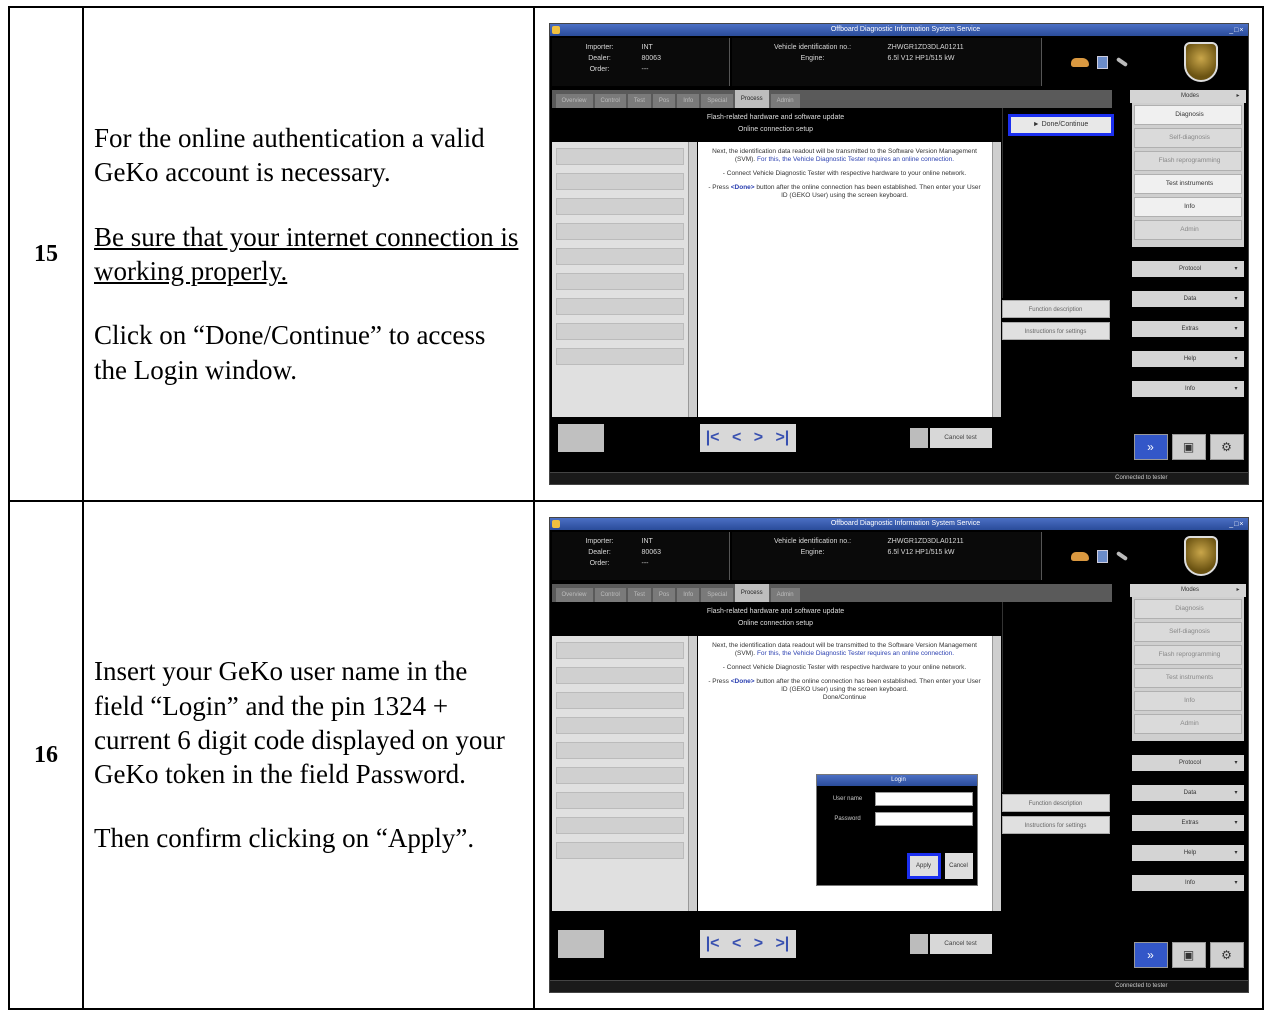 Image resolution: width=1268 pixels, height=1015 pixels. What do you see at coordinates (958, 866) in the screenshot?
I see `cancel-button: Cancel` at bounding box center [958, 866].